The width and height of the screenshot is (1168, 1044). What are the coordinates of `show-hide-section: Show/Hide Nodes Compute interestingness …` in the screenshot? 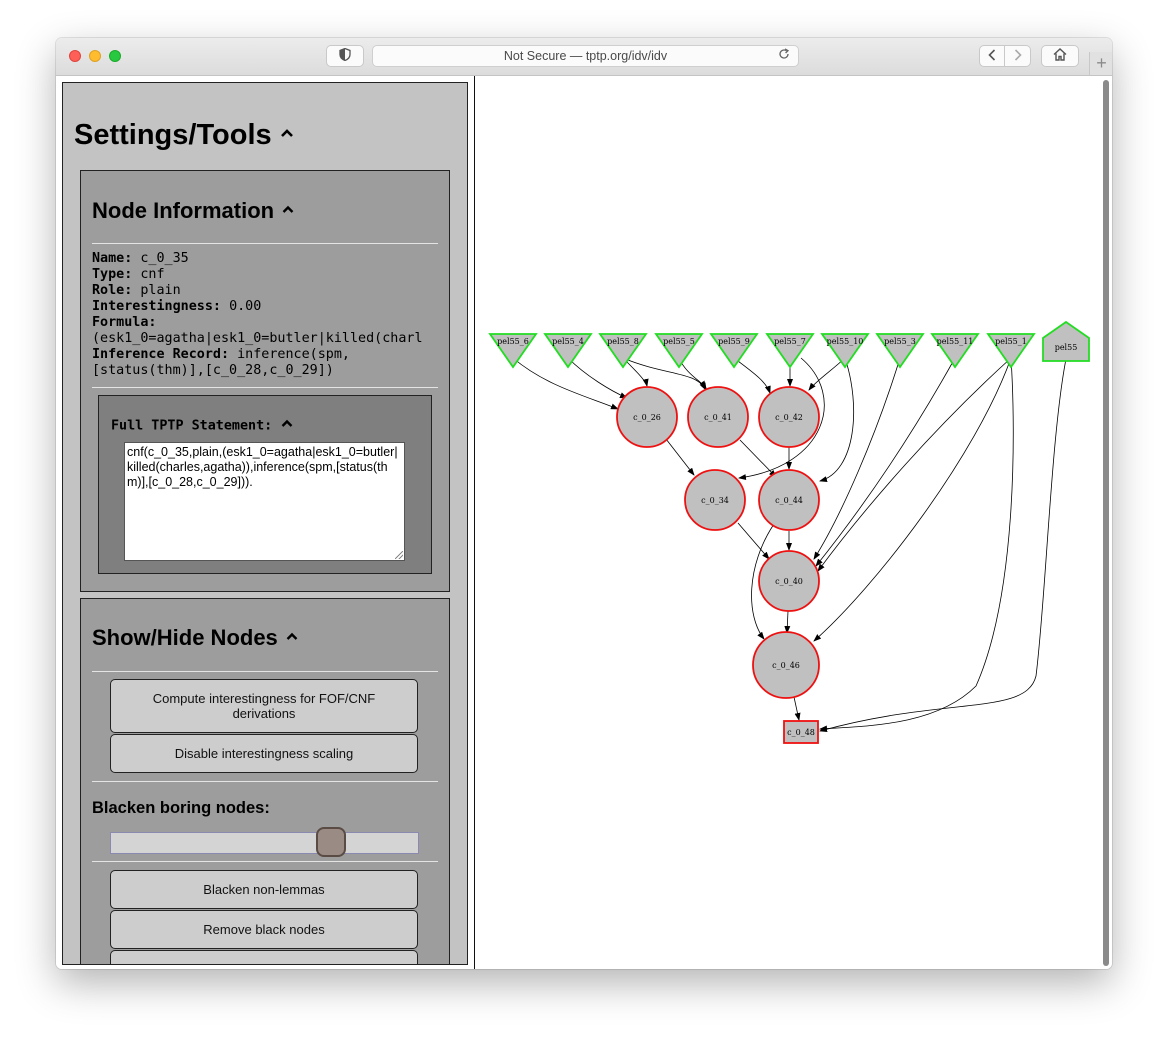 It's located at (265, 781).